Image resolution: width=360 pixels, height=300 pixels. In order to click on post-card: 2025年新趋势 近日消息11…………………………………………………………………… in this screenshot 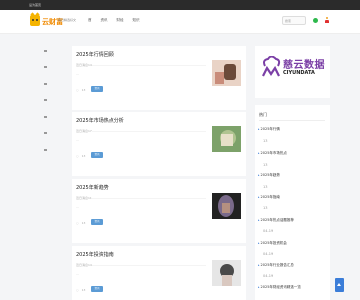, I will do `click(159, 211)`.